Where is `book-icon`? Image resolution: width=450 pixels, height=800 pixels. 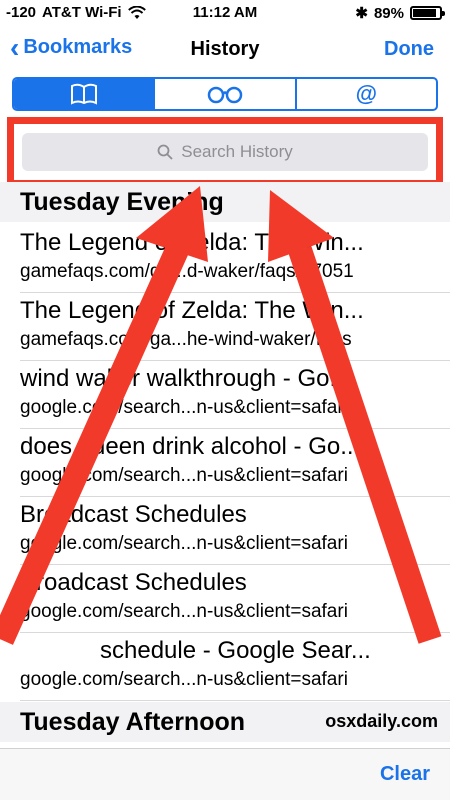
book-icon is located at coordinates (83, 94).